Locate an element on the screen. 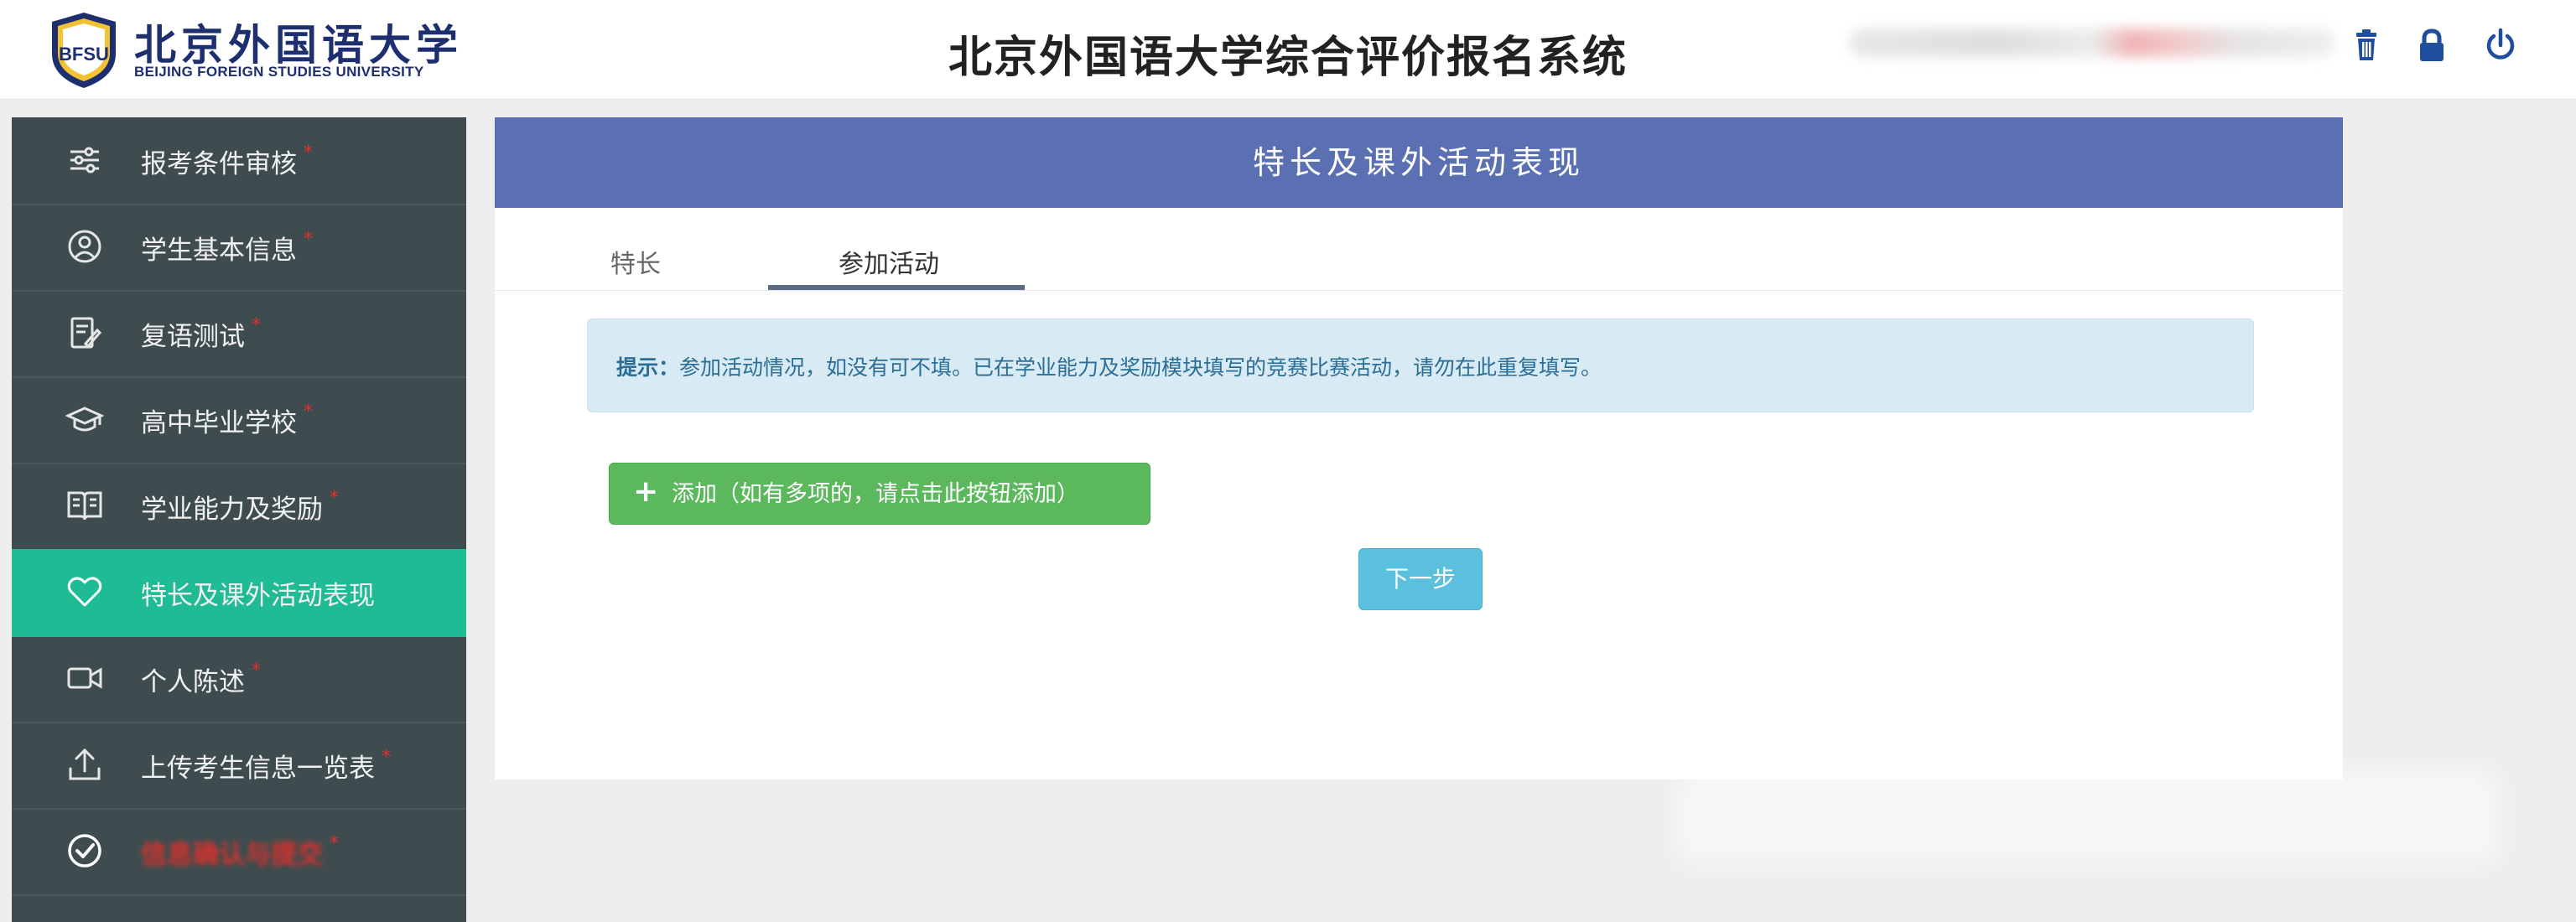 The width and height of the screenshot is (2576, 922). sidebar-item-label: 高中毕业学校 is located at coordinates (219, 423).